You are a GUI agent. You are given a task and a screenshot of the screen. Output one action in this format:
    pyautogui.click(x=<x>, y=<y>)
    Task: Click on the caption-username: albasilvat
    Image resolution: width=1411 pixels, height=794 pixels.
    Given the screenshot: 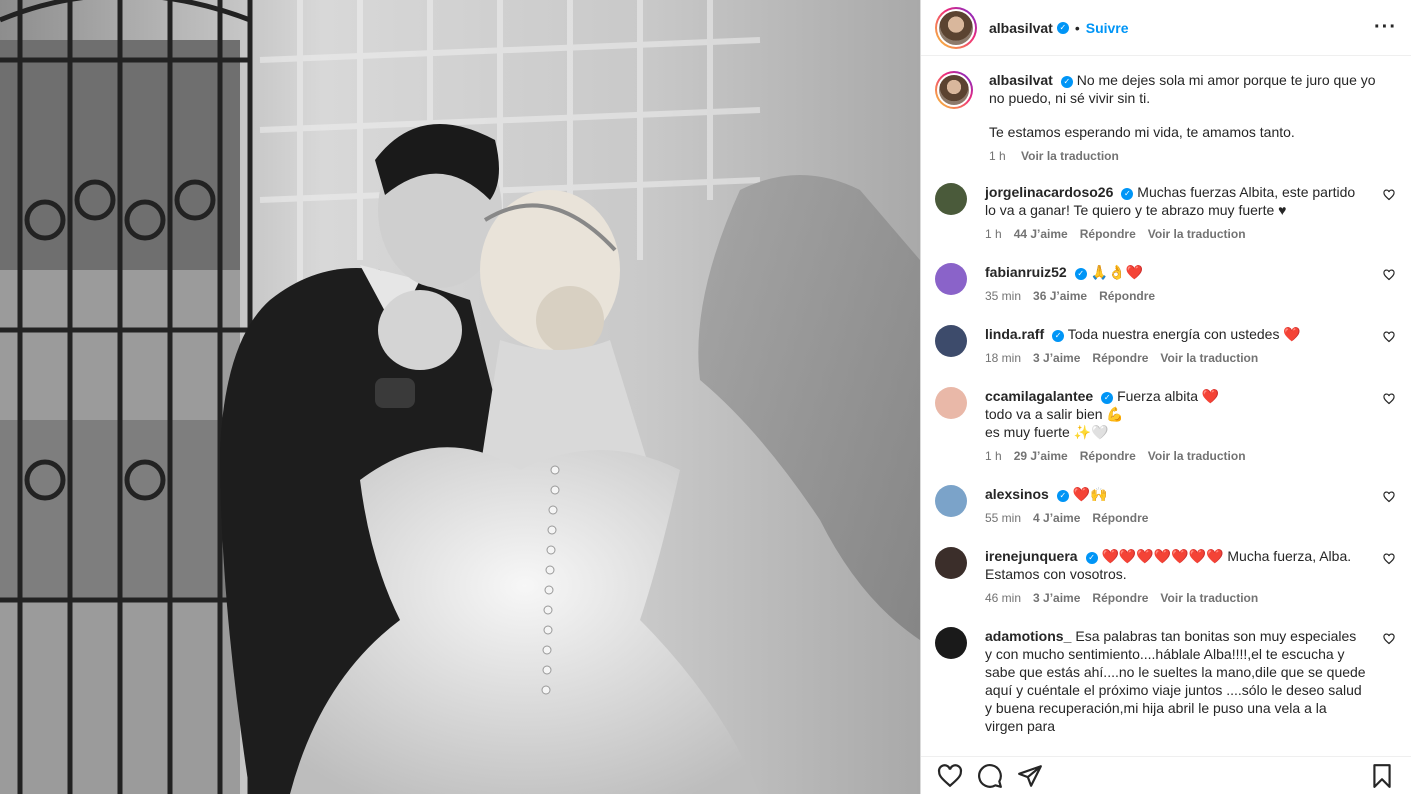 What is the action you would take?
    pyautogui.click(x=1021, y=80)
    